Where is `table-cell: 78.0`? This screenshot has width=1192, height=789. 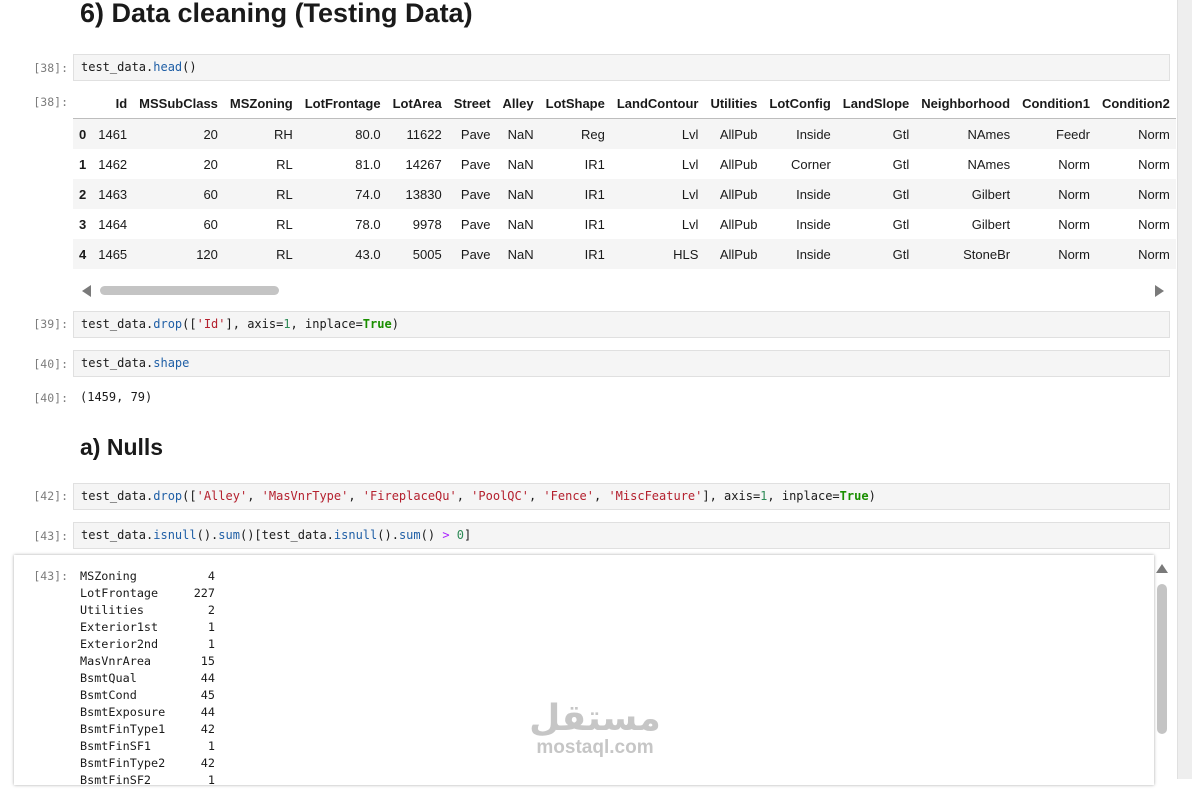 table-cell: 78.0 is located at coordinates (368, 224).